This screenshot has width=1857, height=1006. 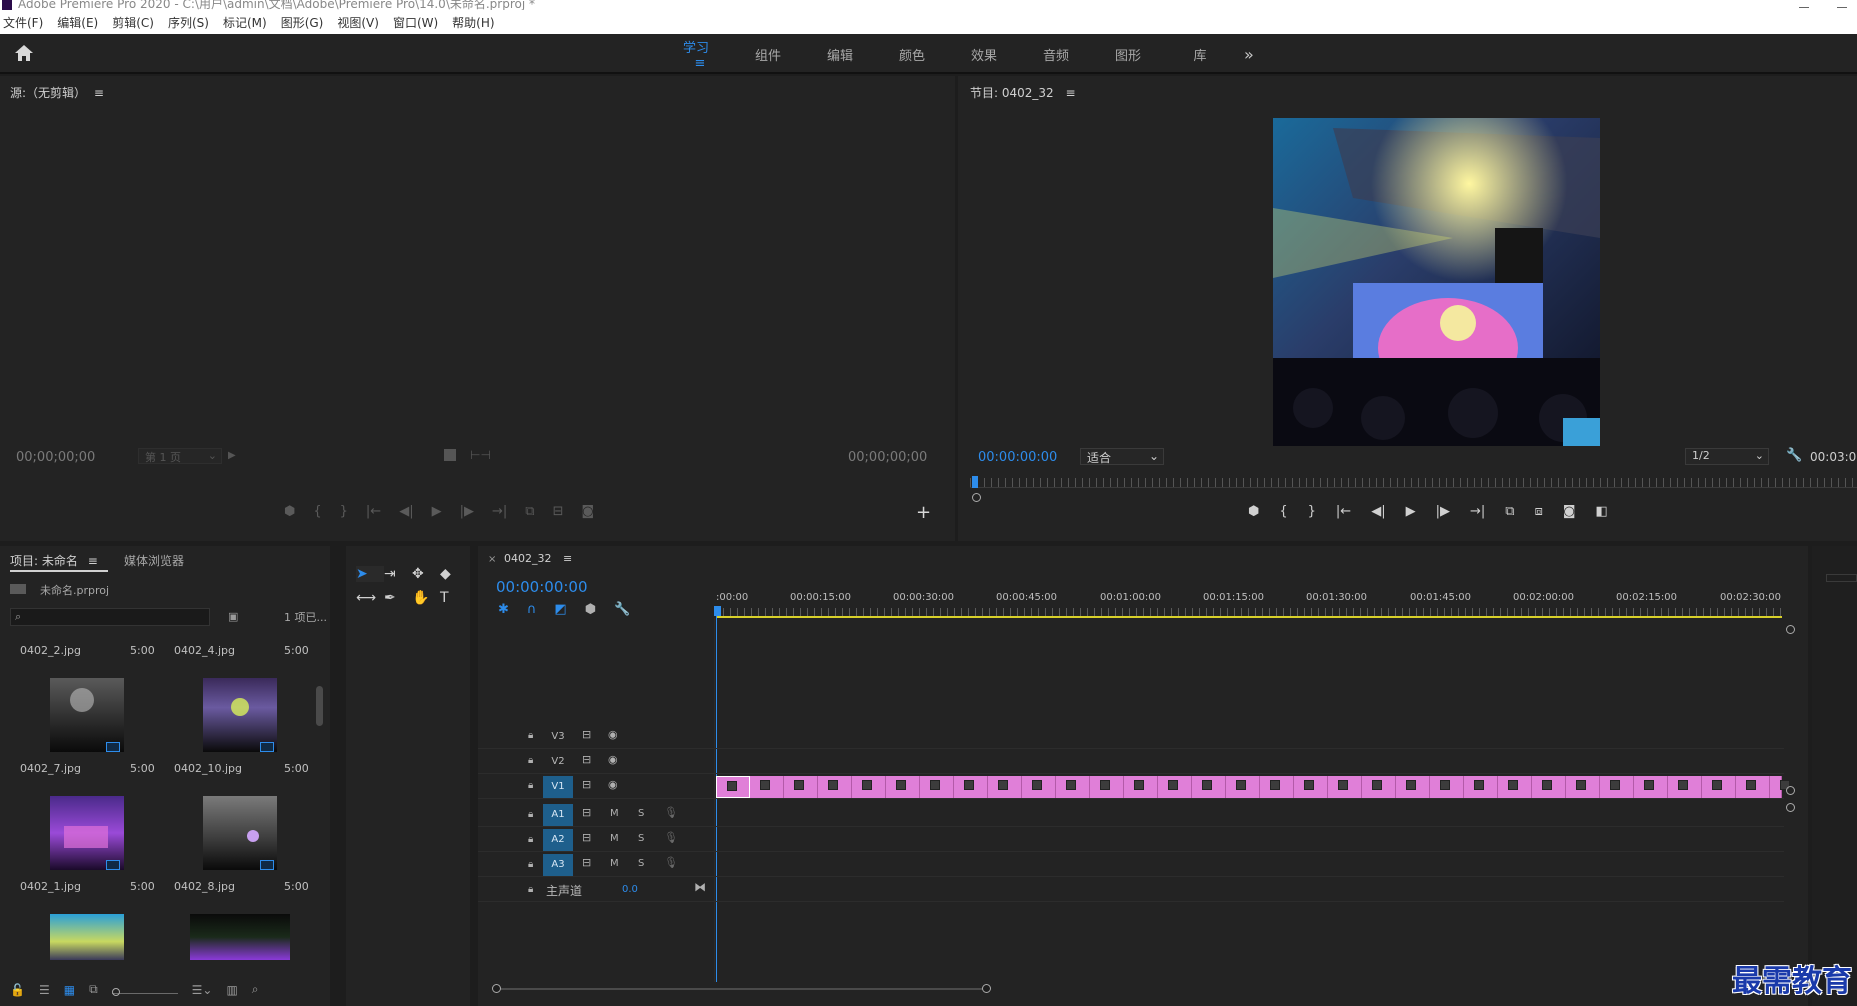 I want to click on track-label-a3: A3, so click(x=558, y=865).